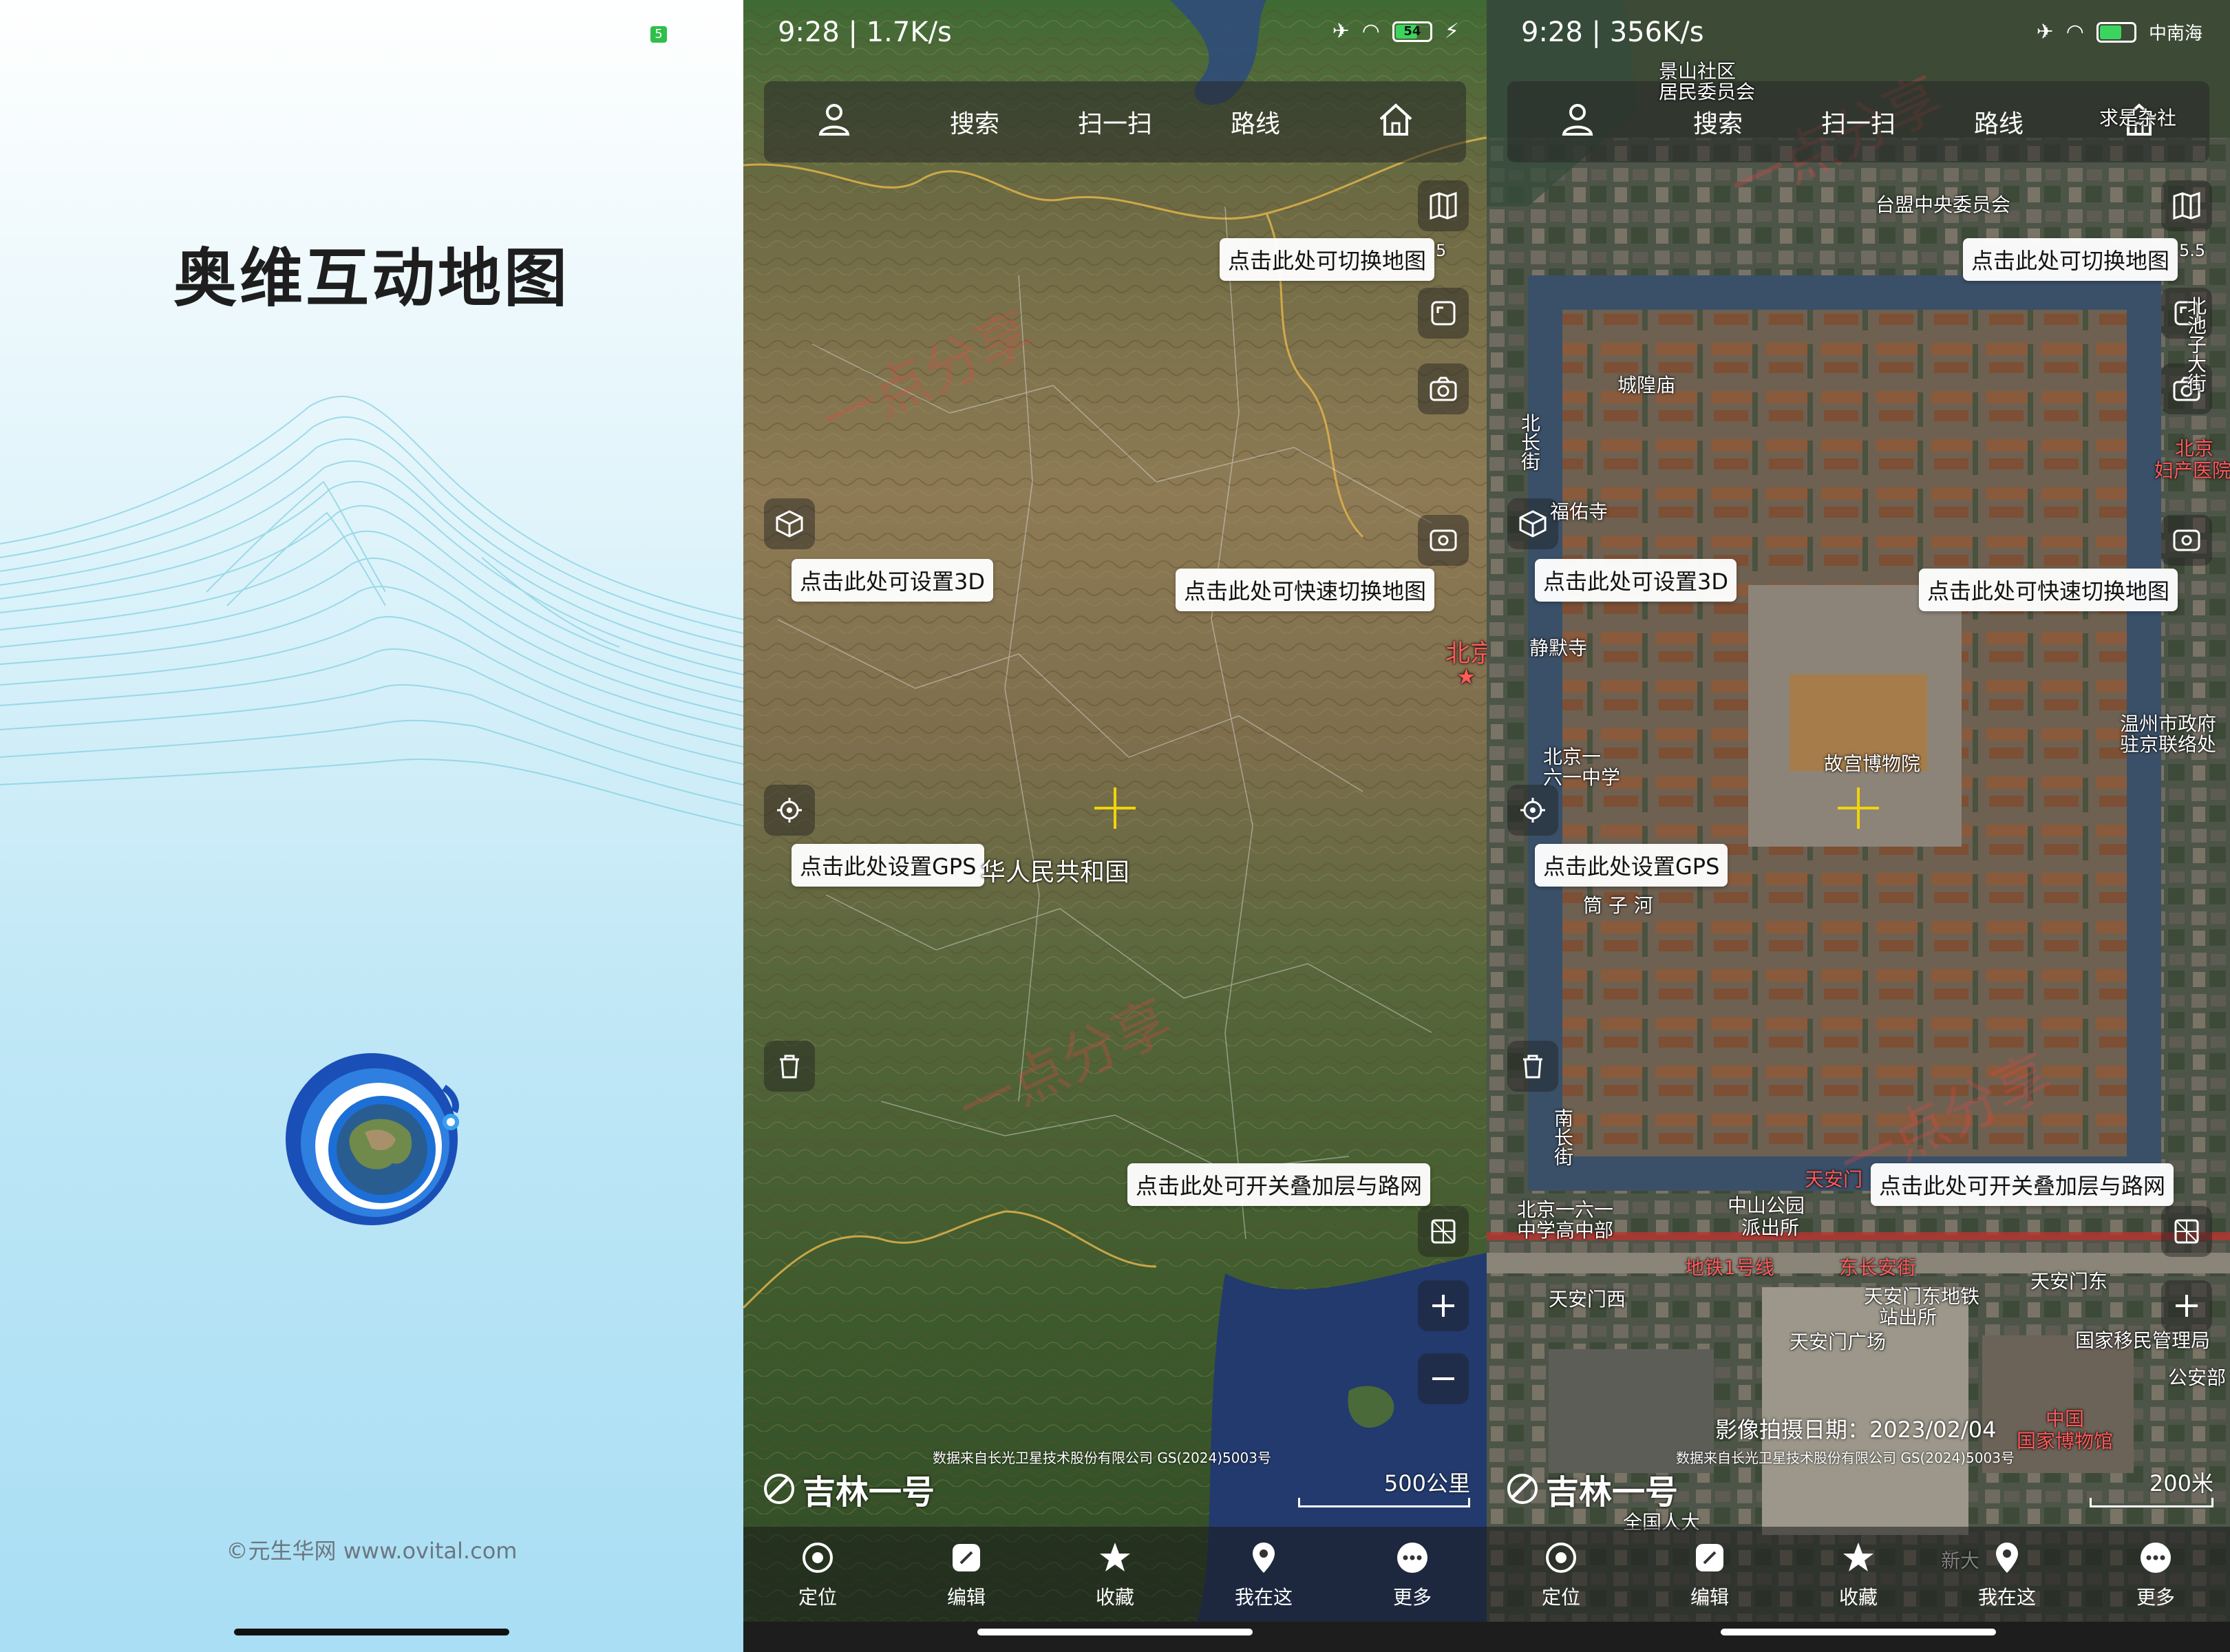 The height and width of the screenshot is (1652, 2230). Describe the element at coordinates (2192, 251) in the screenshot. I see `map-label: 5.5` at that location.